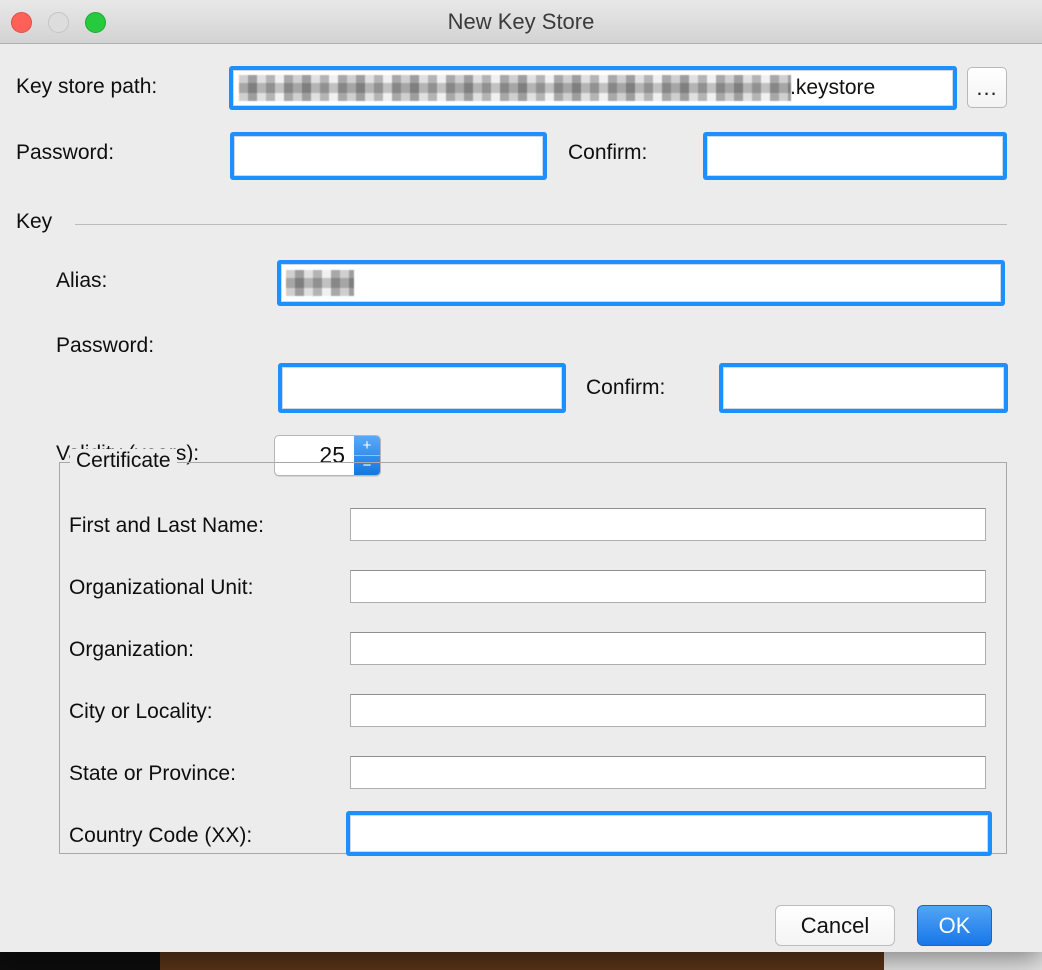  What do you see at coordinates (863, 388) in the screenshot?
I see `key-confirm-input` at bounding box center [863, 388].